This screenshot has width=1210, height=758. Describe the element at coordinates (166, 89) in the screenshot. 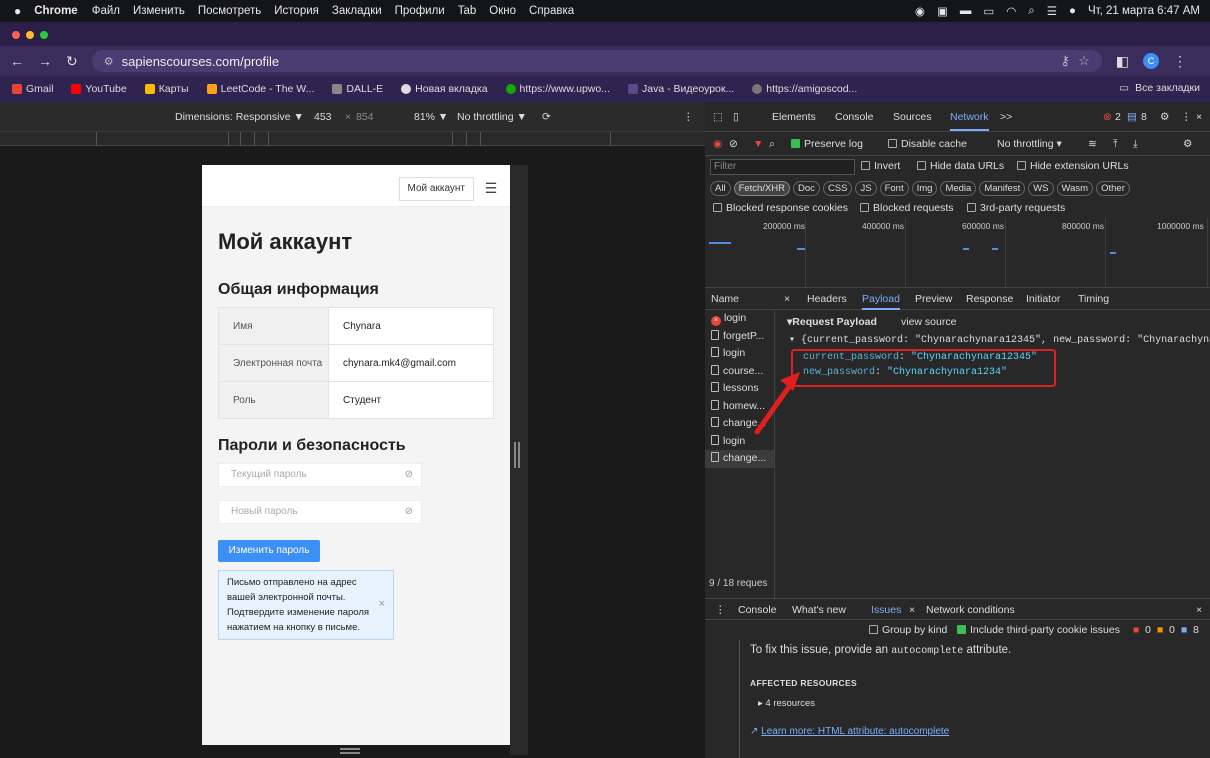

I see `bookmark-maps: Карты` at that location.